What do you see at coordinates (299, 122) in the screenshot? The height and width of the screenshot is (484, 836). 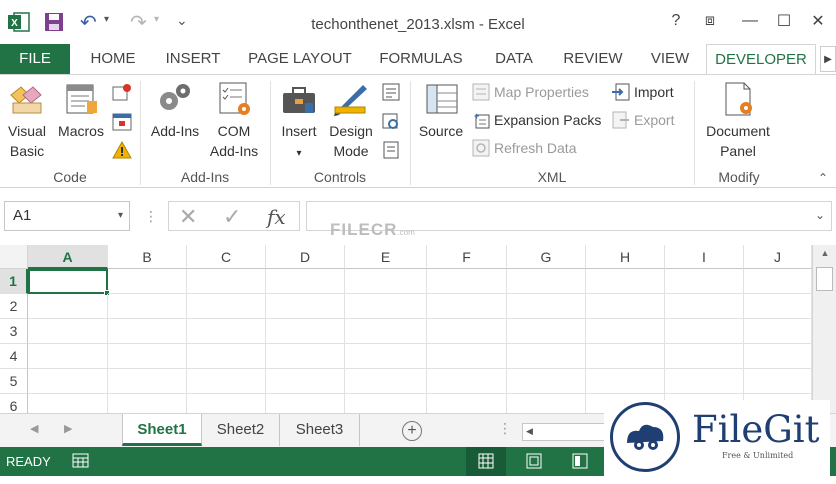 I see `insert-control-button: Insert ▾` at bounding box center [299, 122].